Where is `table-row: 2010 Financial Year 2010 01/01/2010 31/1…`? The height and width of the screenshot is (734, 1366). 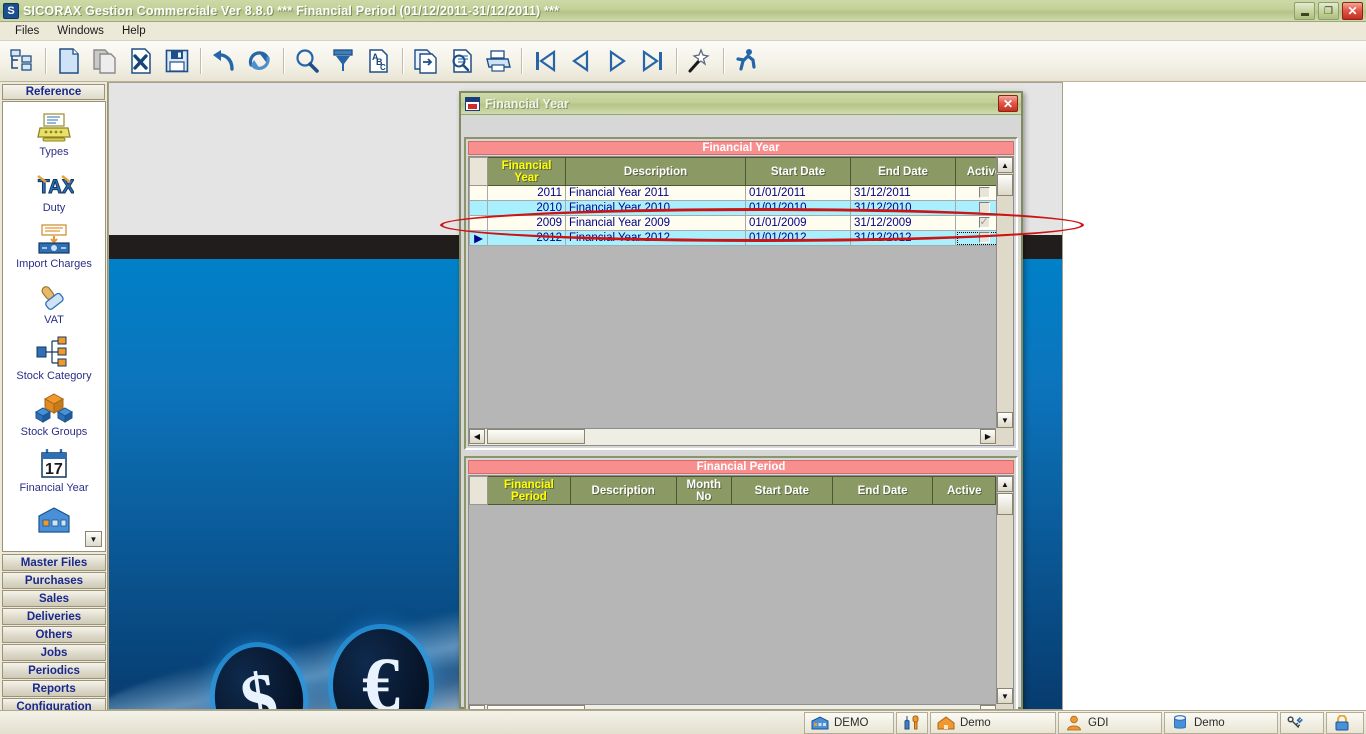 table-row: 2010 Financial Year 2010 01/01/2010 31/1… is located at coordinates (741, 208).